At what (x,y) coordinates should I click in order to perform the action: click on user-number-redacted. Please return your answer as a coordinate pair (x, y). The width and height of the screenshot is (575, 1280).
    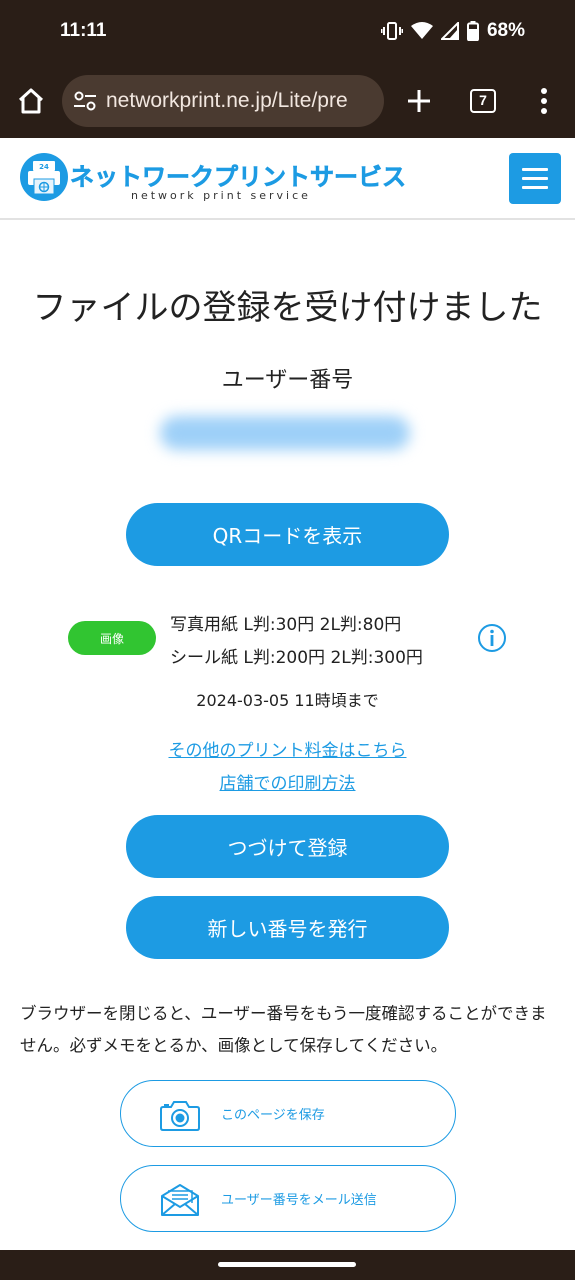
    Looking at the image, I should click on (285, 433).